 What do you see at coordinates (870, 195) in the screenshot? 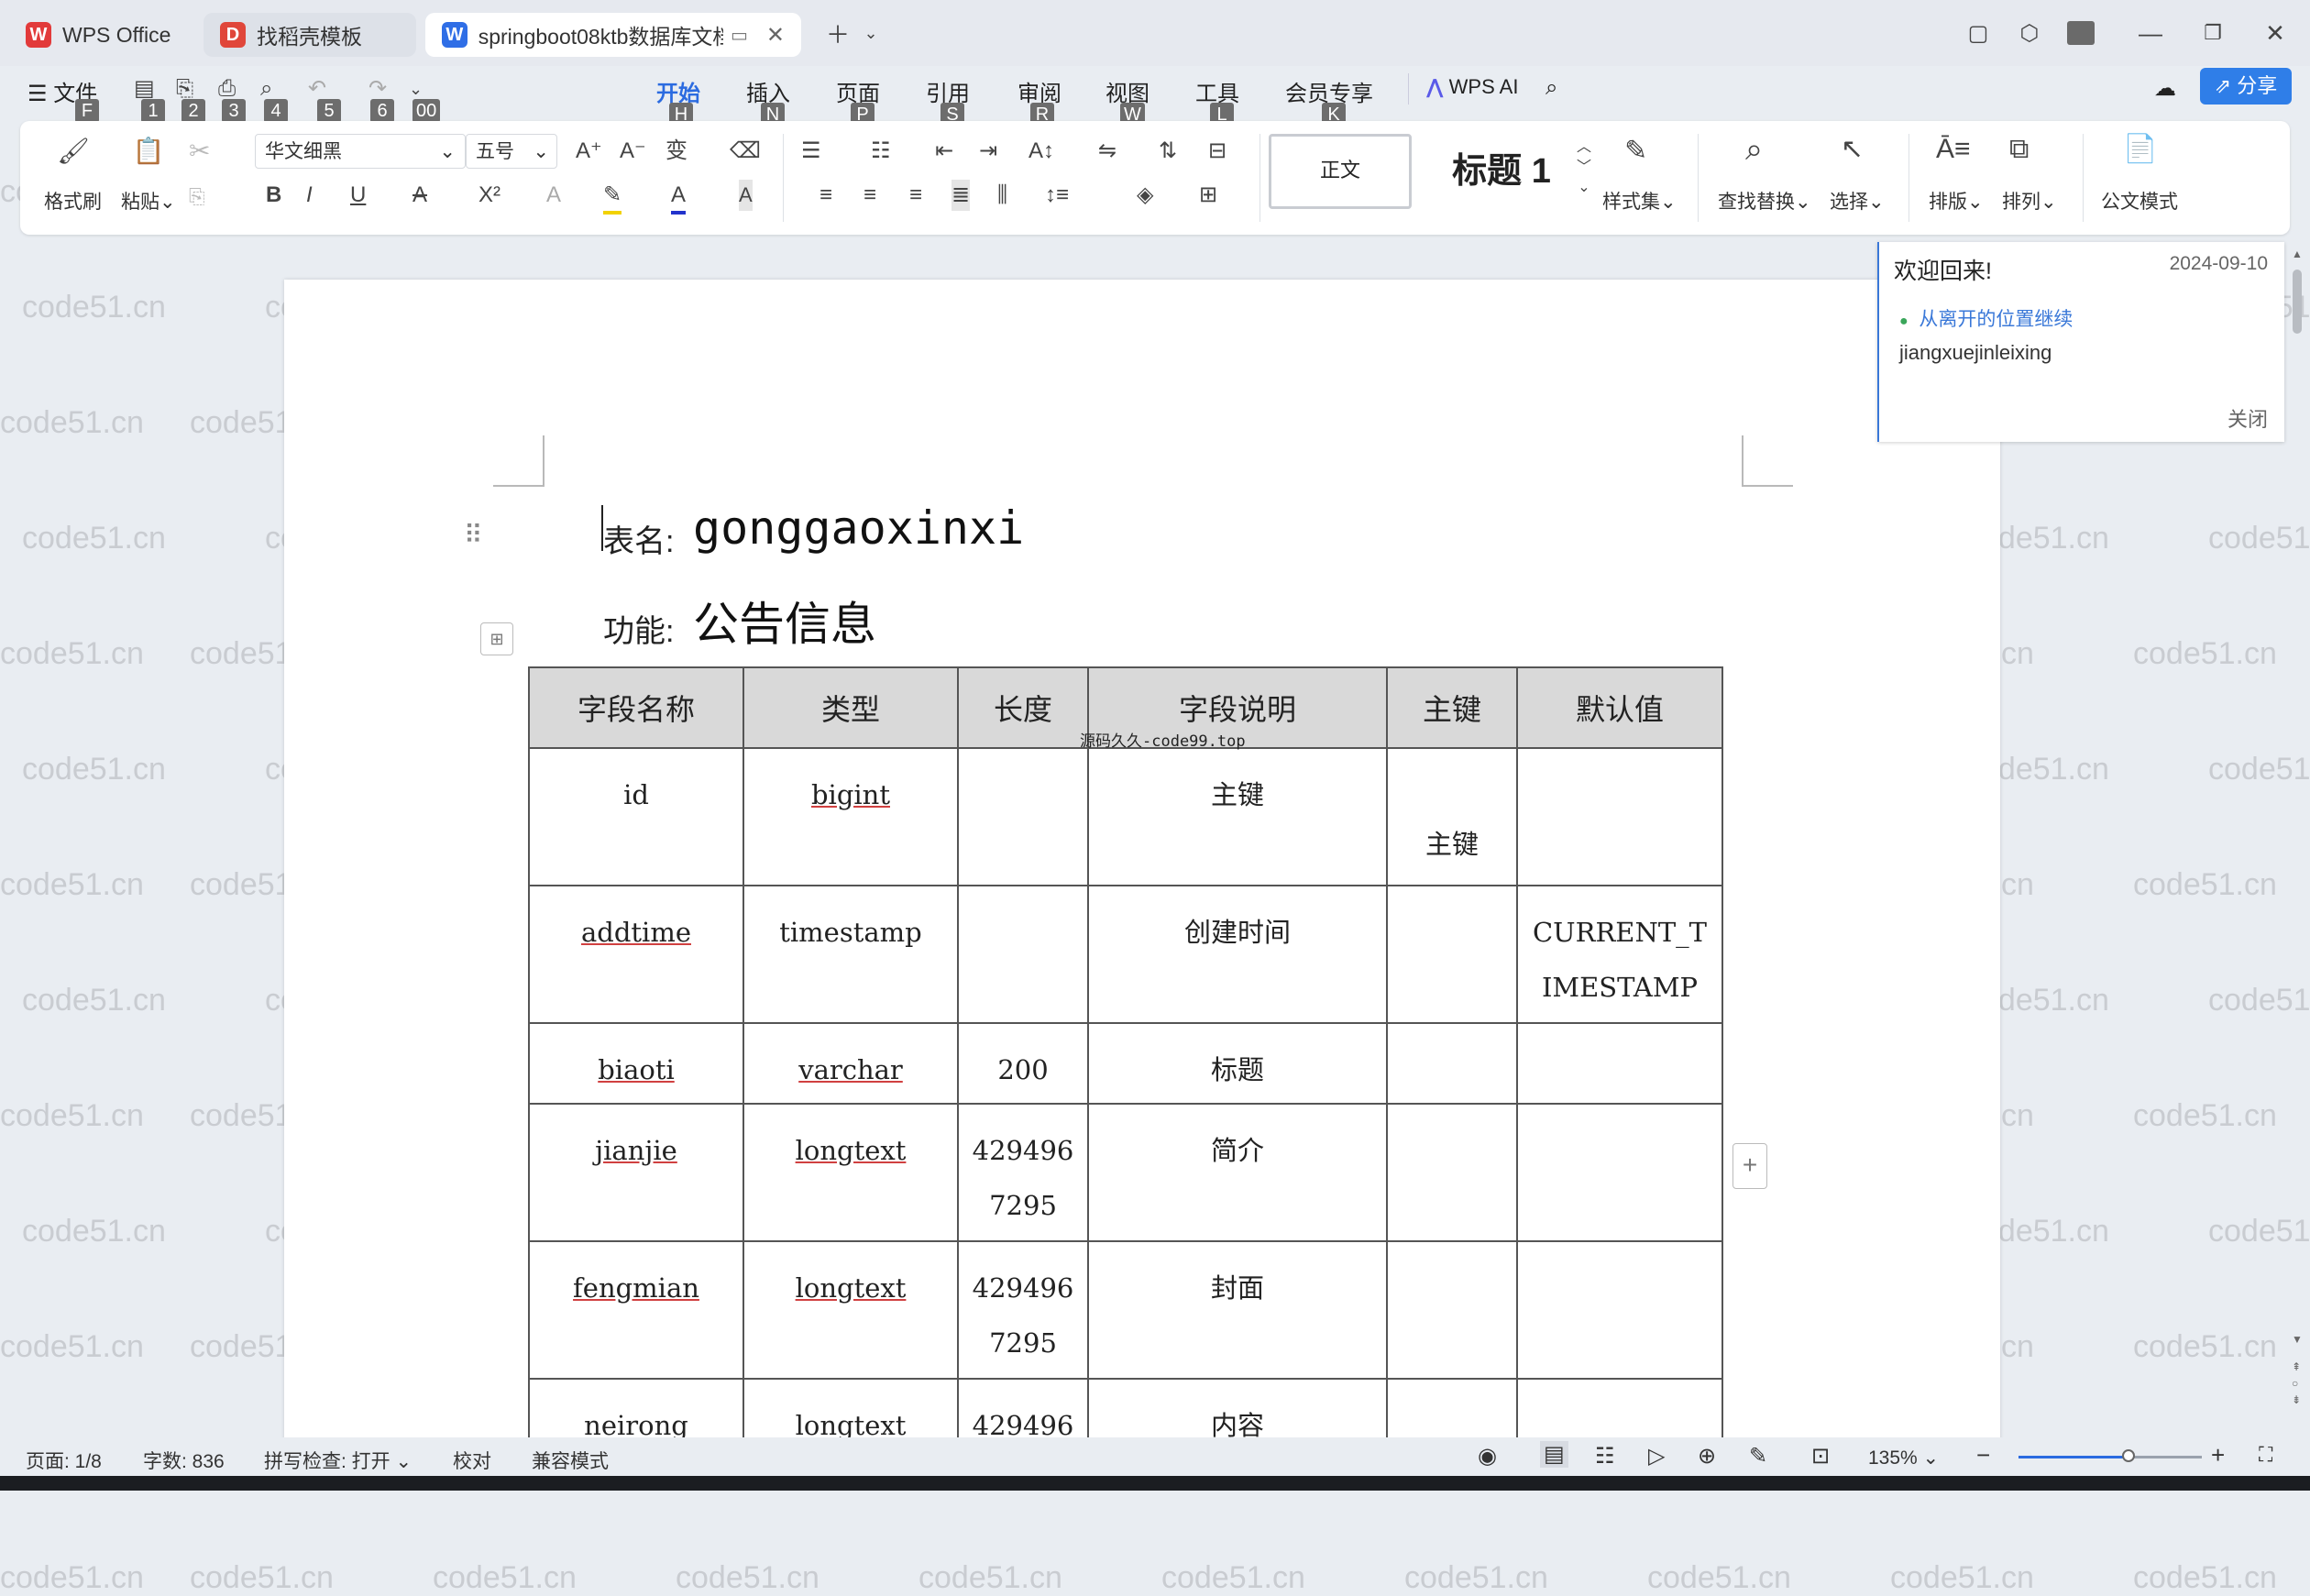
I see `align-center-icon: ≡` at bounding box center [870, 195].